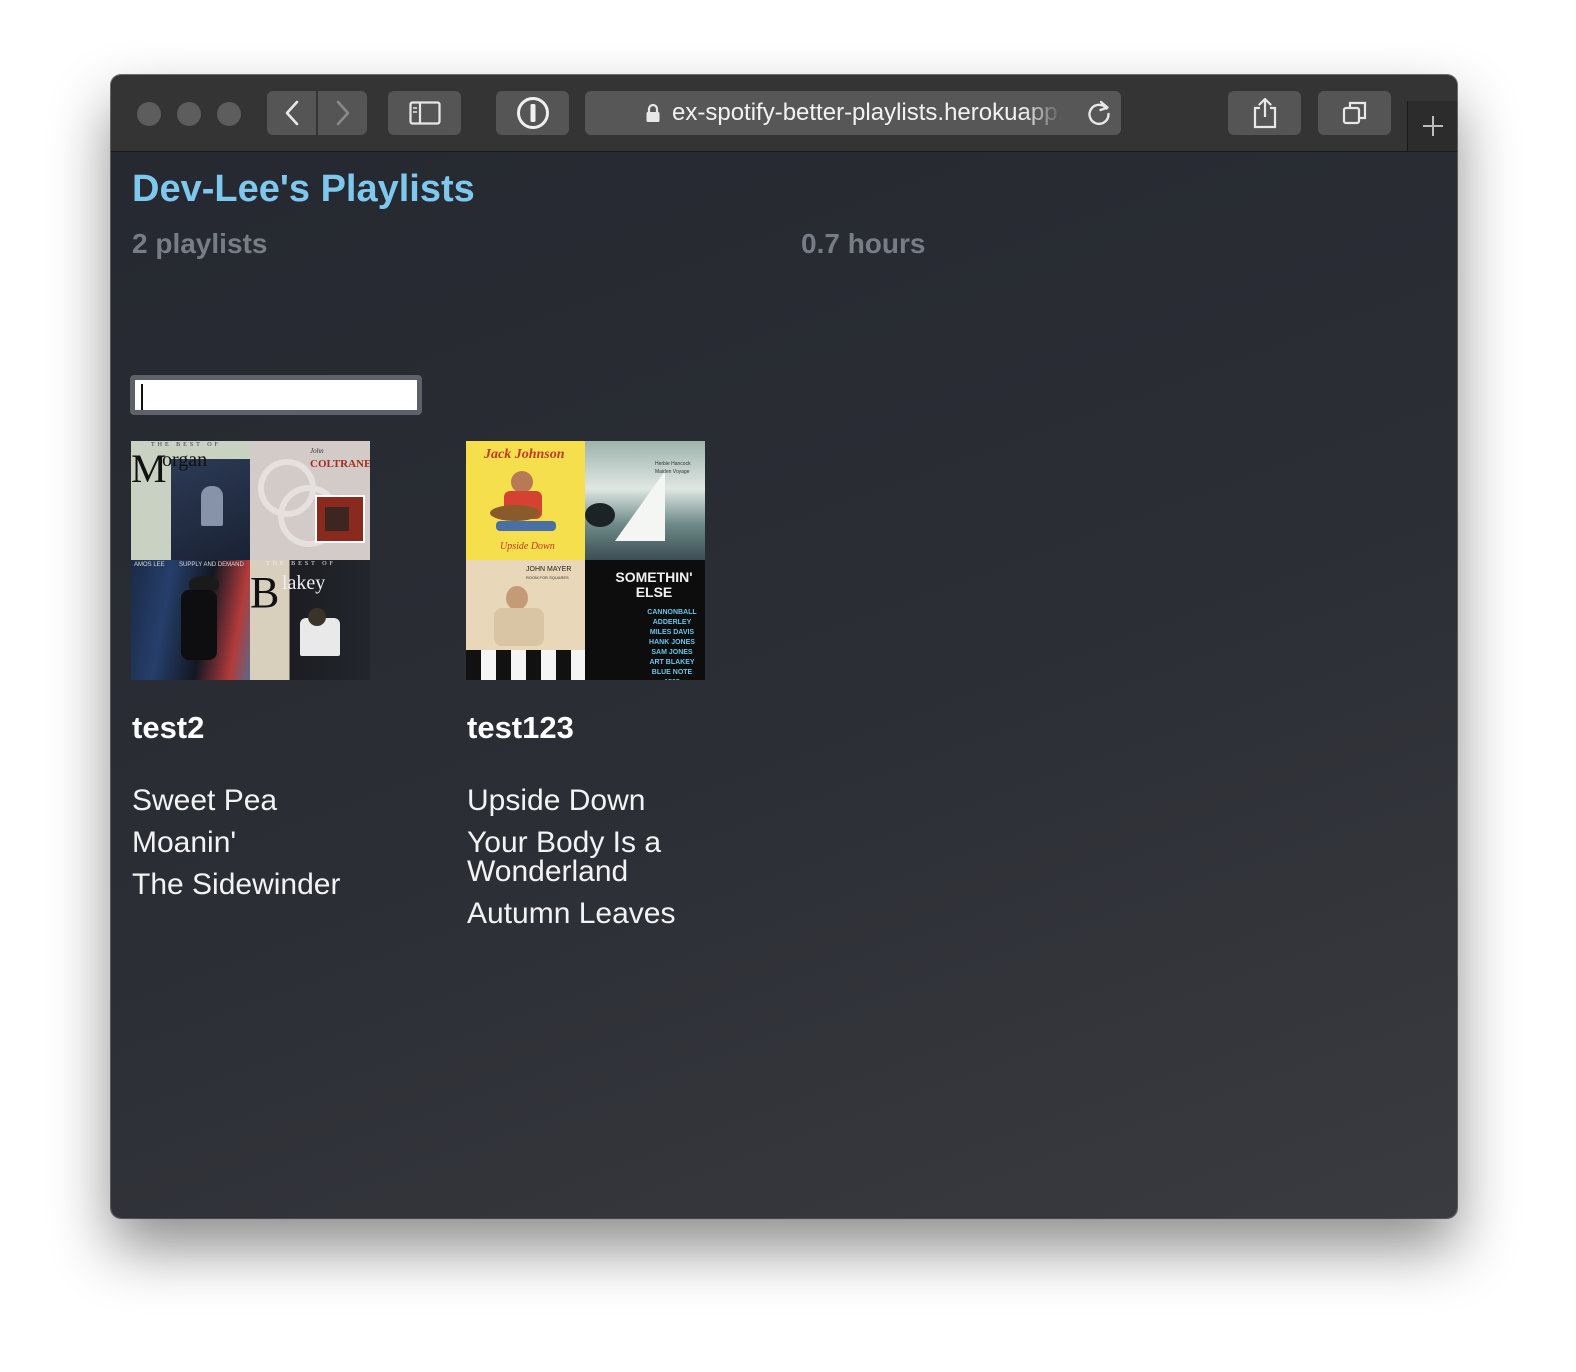 The height and width of the screenshot is (1372, 1576). I want to click on track-item: Your Body Is a Wonderland, so click(564, 857).